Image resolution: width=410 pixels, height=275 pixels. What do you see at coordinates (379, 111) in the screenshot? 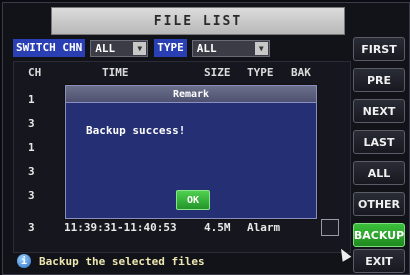
I see `next-button: NEXT` at bounding box center [379, 111].